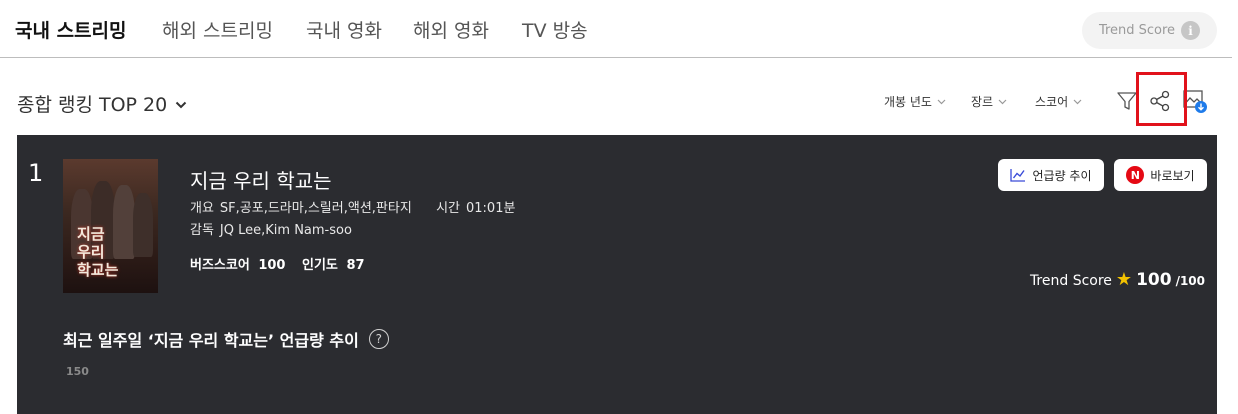 The width and height of the screenshot is (1238, 414). Describe the element at coordinates (285, 230) in the screenshot. I see `directors: JQ Lee,Kim Nam-soo` at that location.